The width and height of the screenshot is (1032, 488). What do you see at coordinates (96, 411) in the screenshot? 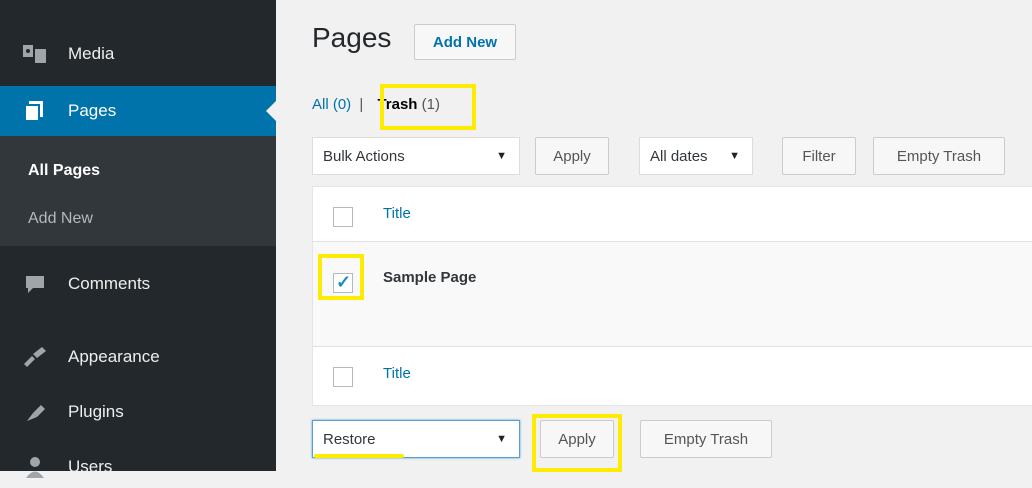
I see `sidebar-item-label: Plugins` at bounding box center [96, 411].